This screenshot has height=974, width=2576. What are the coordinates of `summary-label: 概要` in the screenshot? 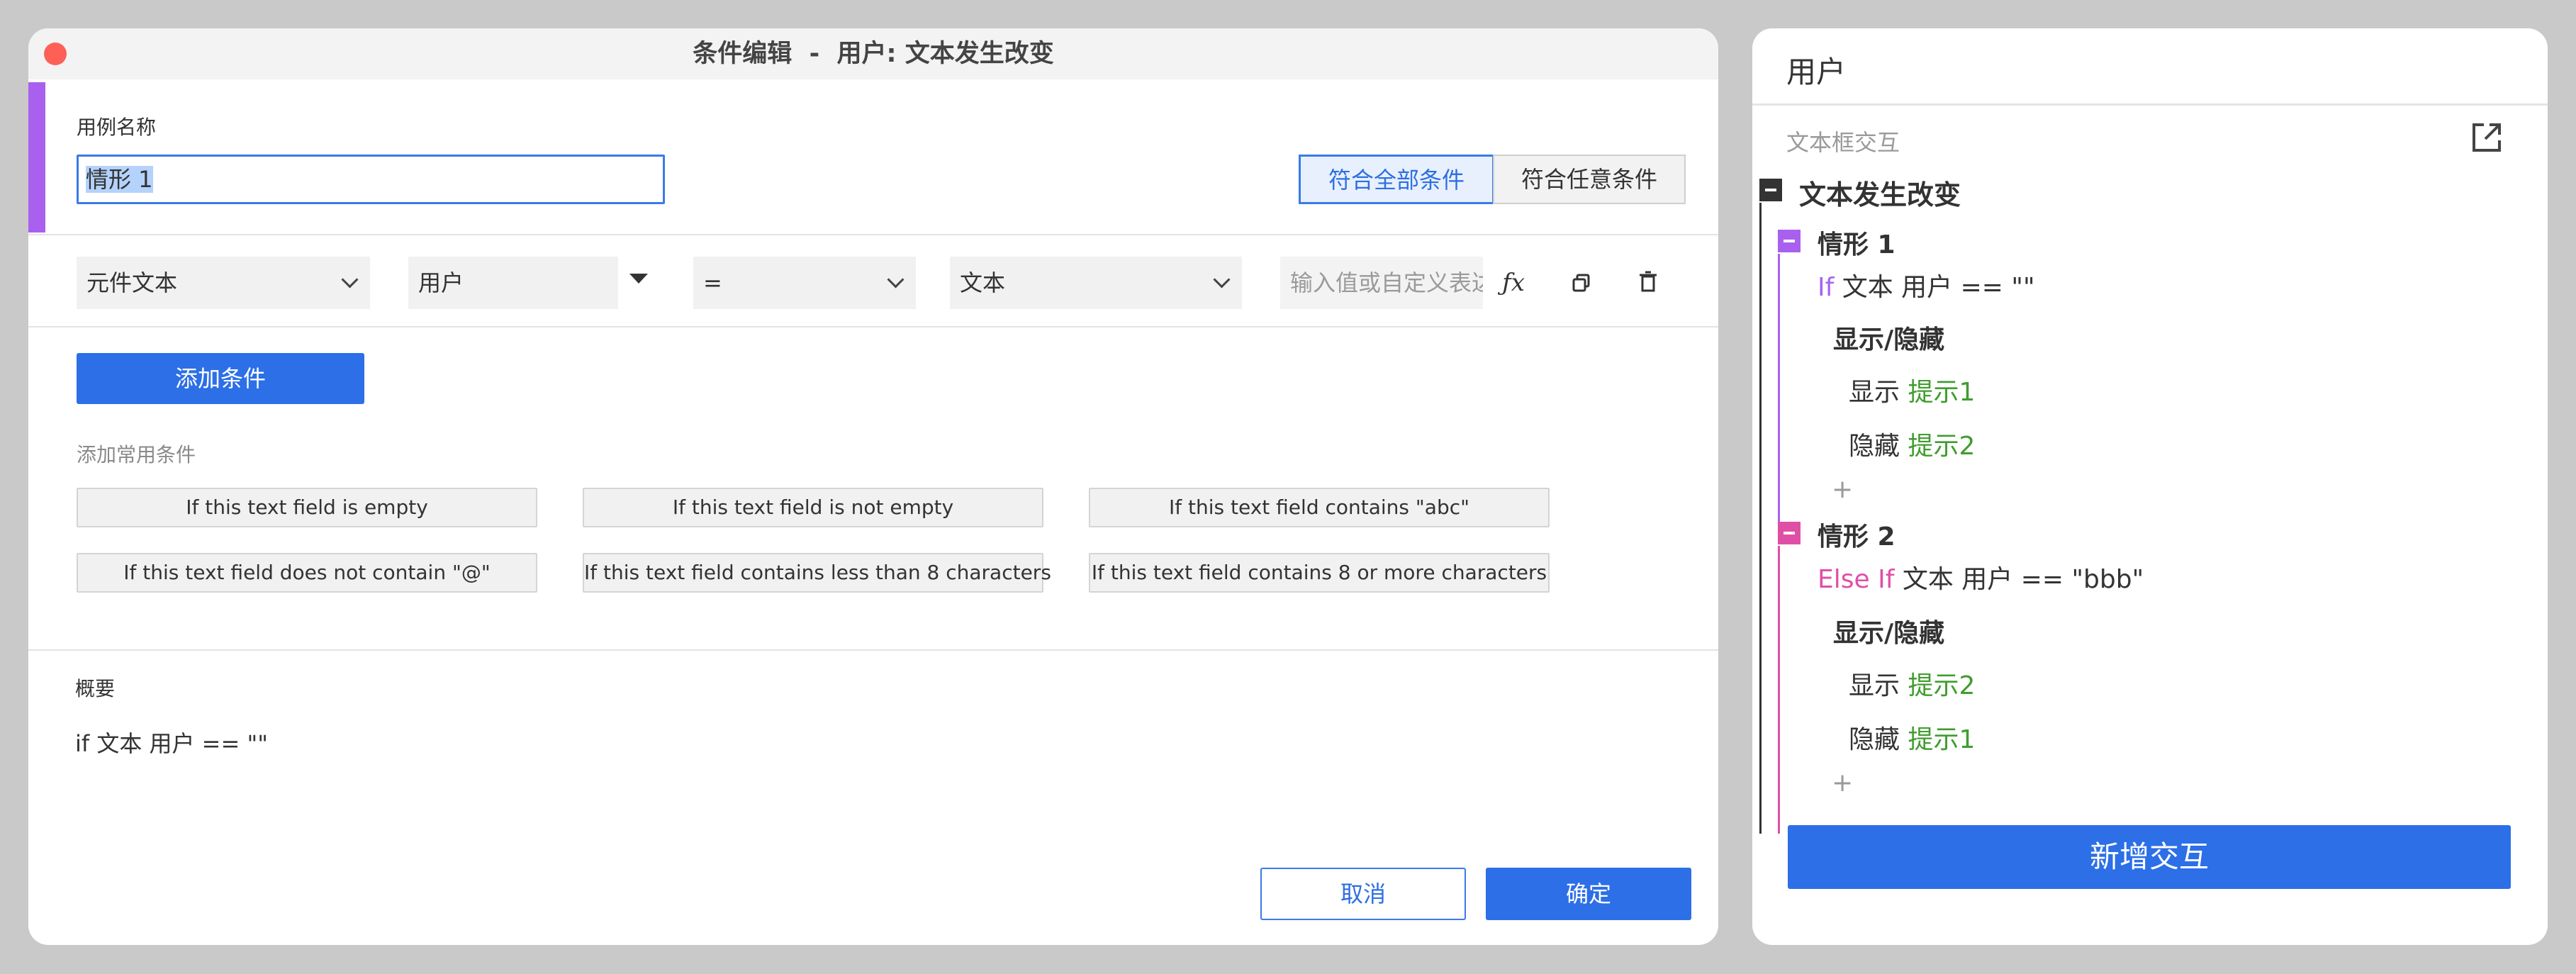 It's located at (96, 689).